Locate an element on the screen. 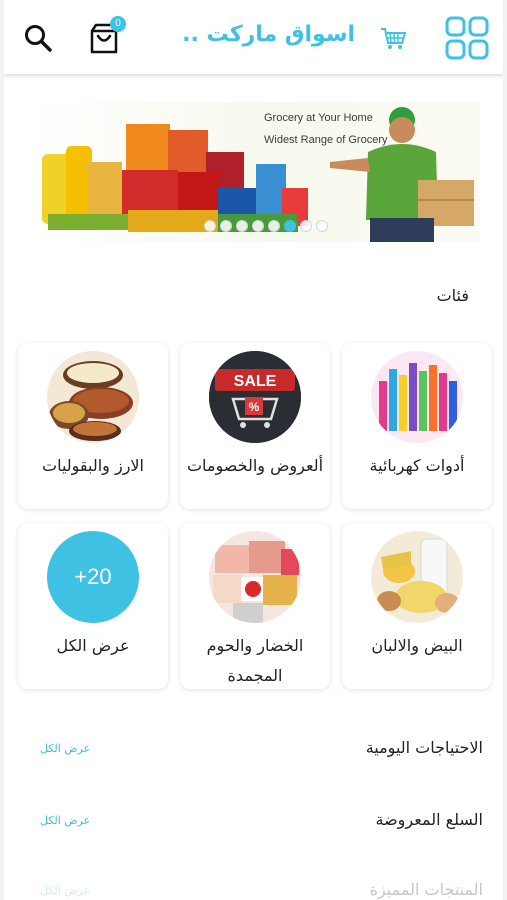 Image resolution: width=507 pixels, height=900 pixels. category-card-electrical: أدوات كهربائية is located at coordinates (417, 426).